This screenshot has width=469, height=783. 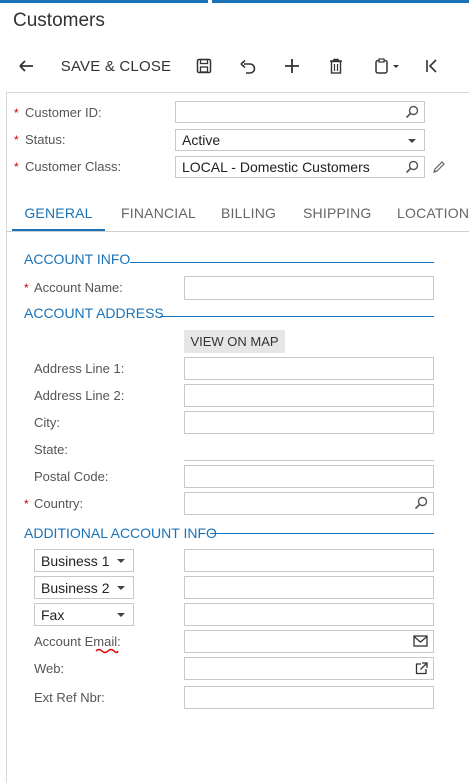 What do you see at coordinates (75, 560) in the screenshot?
I see `phone1-type-value: Business 1` at bounding box center [75, 560].